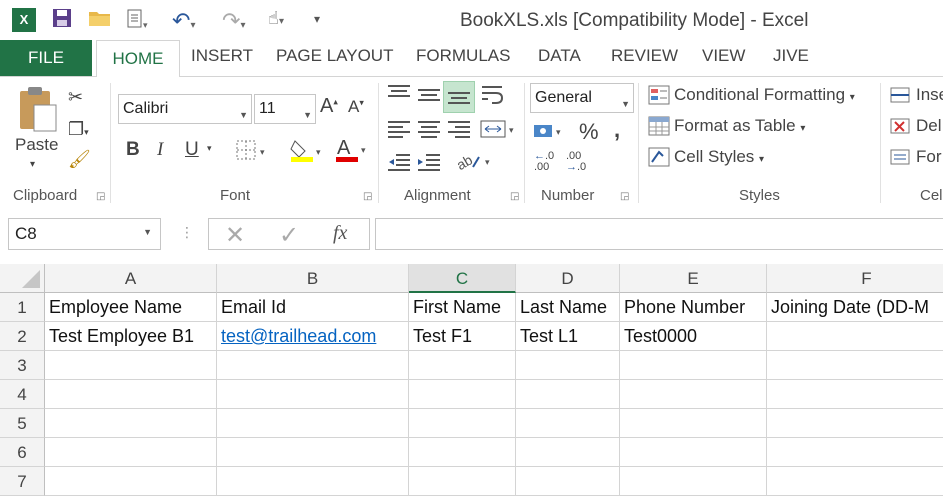 The height and width of the screenshot is (496, 943). I want to click on email-link: test@trailhead.com, so click(298, 336).